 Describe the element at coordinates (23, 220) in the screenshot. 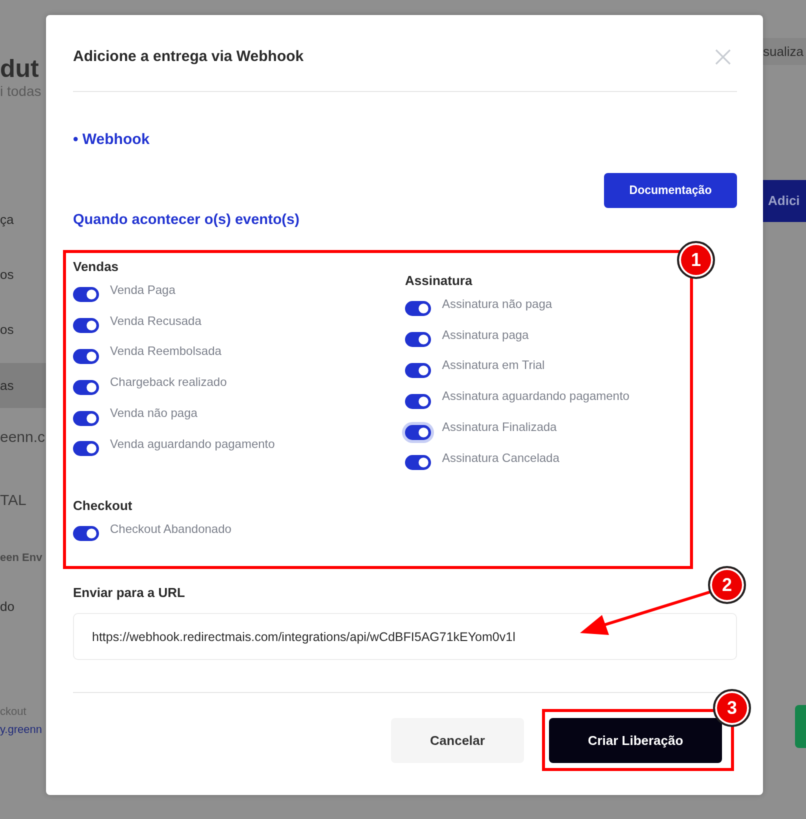

I see `sidebar-item: ça` at that location.